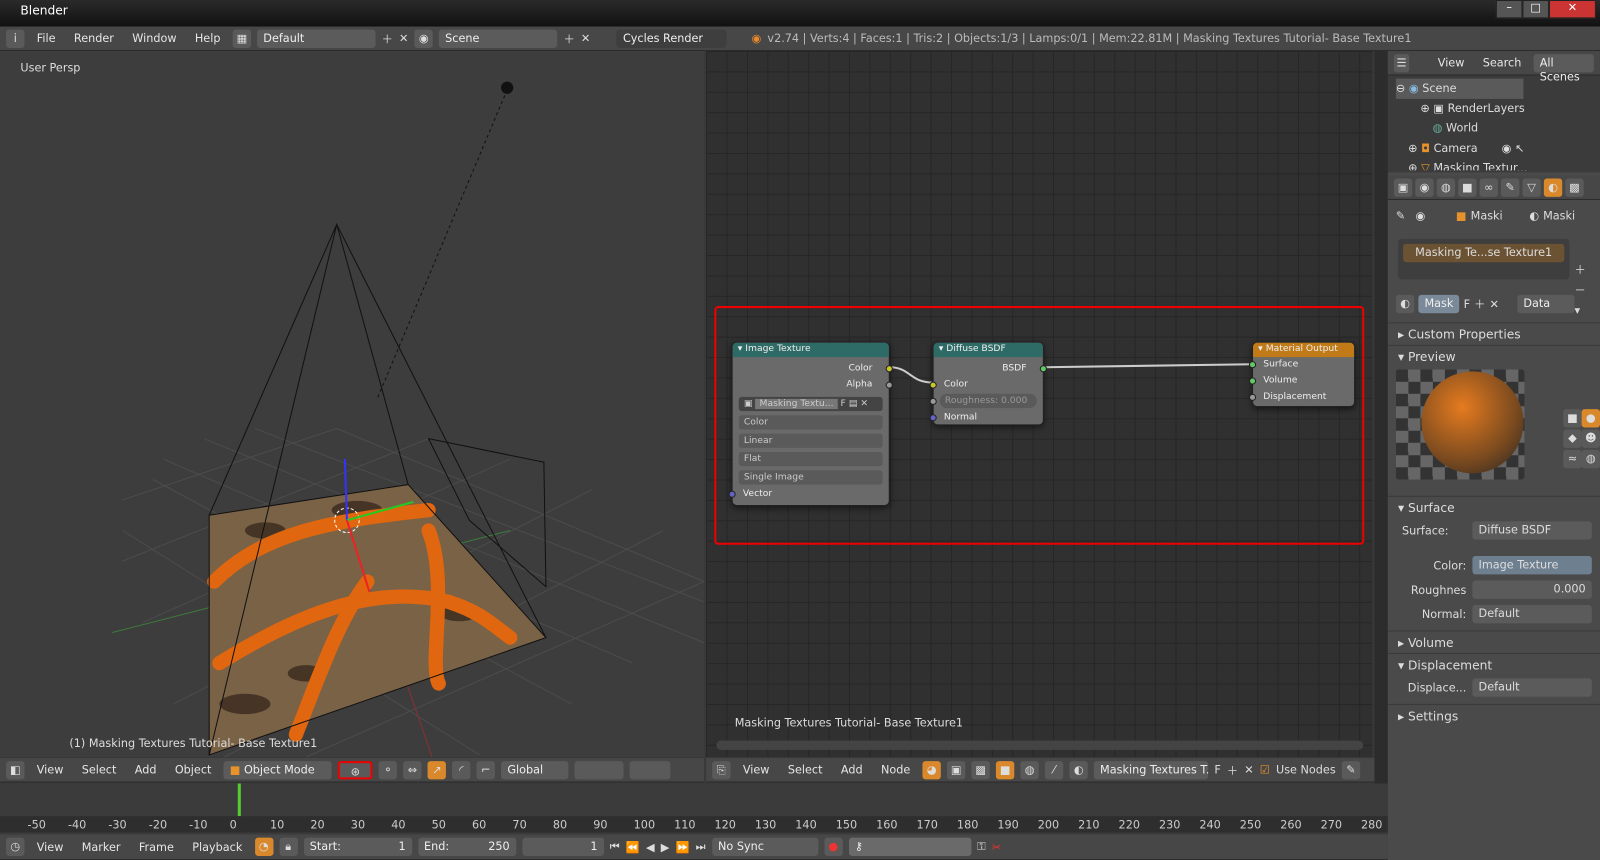  What do you see at coordinates (956, 769) in the screenshot?
I see `compositing-nodes-icon: ▣` at bounding box center [956, 769].